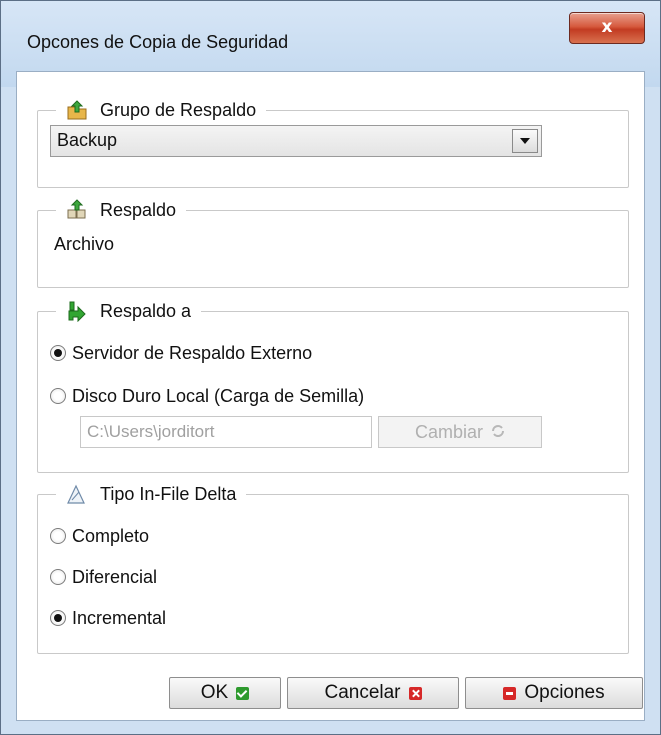  What do you see at coordinates (158, 42) in the screenshot?
I see `window-title: Opcones de Copia de Seguridad` at bounding box center [158, 42].